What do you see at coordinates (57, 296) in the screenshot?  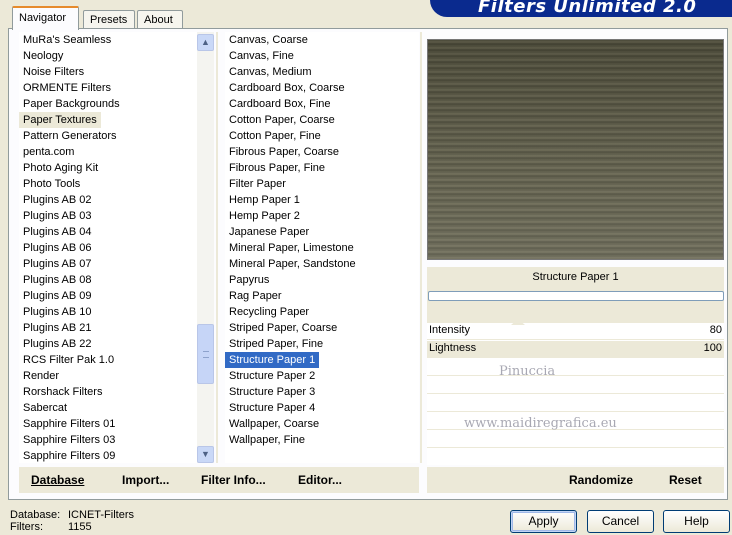 I see `category-item-label: Plugins AB 09` at bounding box center [57, 296].